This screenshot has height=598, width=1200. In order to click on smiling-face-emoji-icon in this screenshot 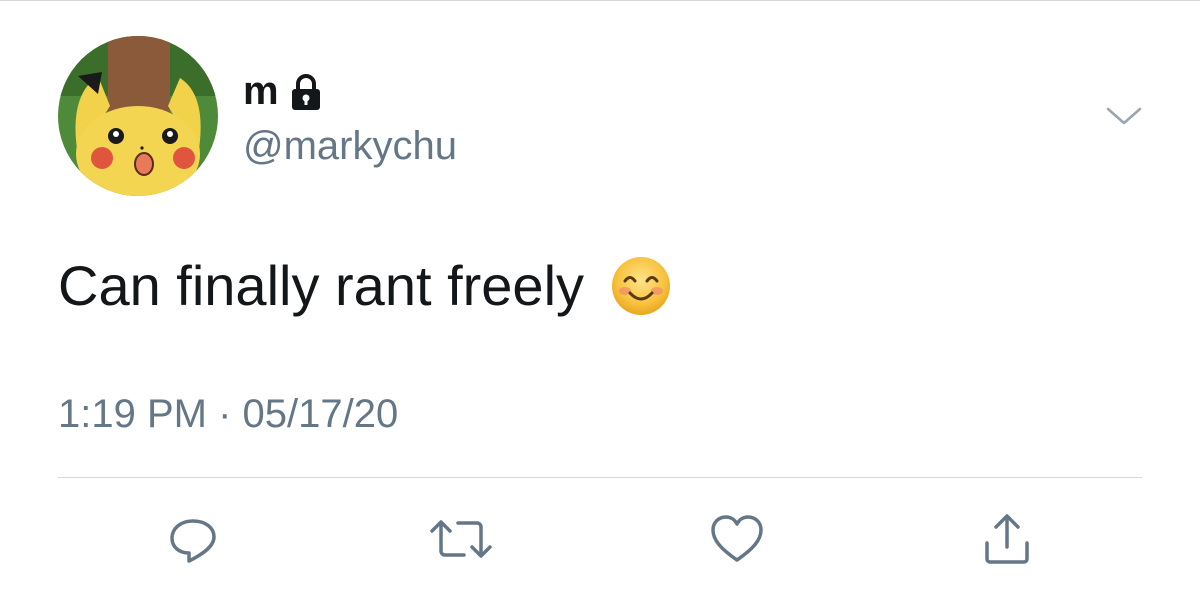, I will do `click(641, 286)`.